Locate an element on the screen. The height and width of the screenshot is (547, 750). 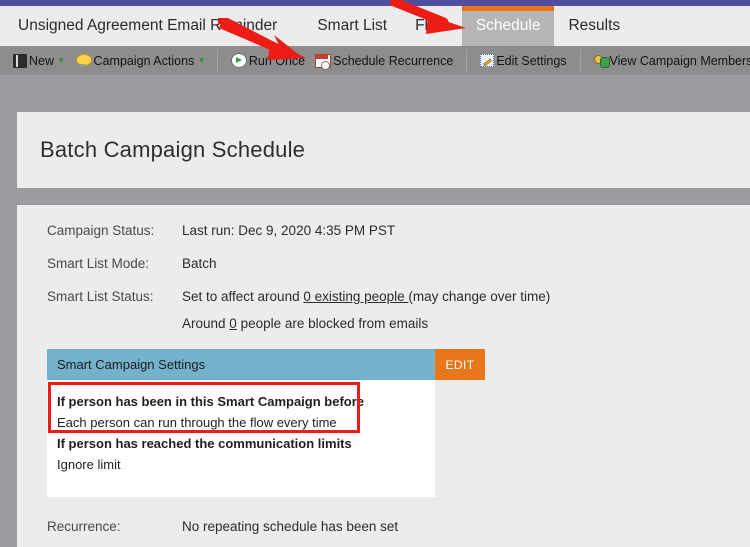
new-button: New ▾ is located at coordinates (38, 61).